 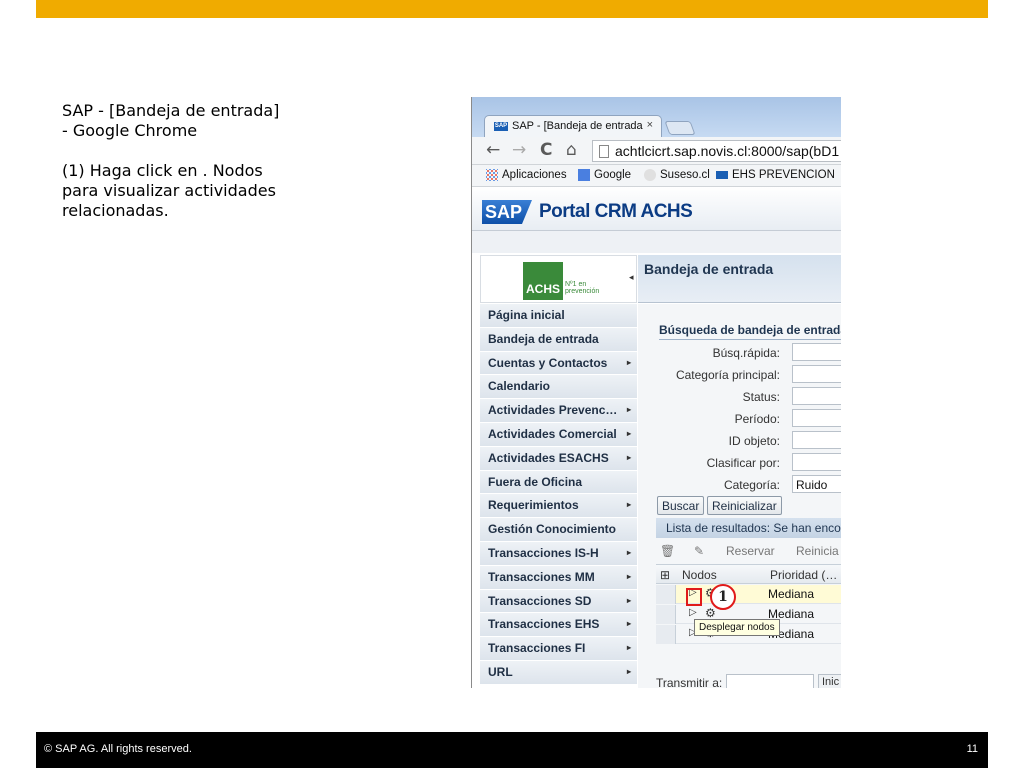 What do you see at coordinates (558, 482) in the screenshot?
I see `nav-item-fuera-de-oficina: Fuera de Oficina` at bounding box center [558, 482].